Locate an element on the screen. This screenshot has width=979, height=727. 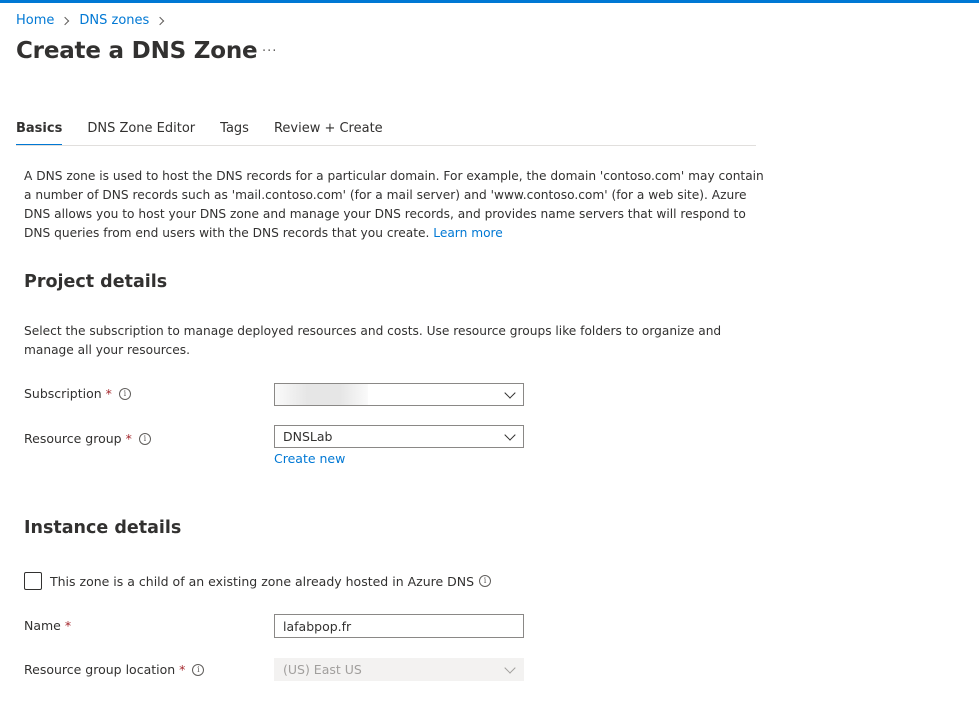
tab-tags: Tags is located at coordinates (234, 132).